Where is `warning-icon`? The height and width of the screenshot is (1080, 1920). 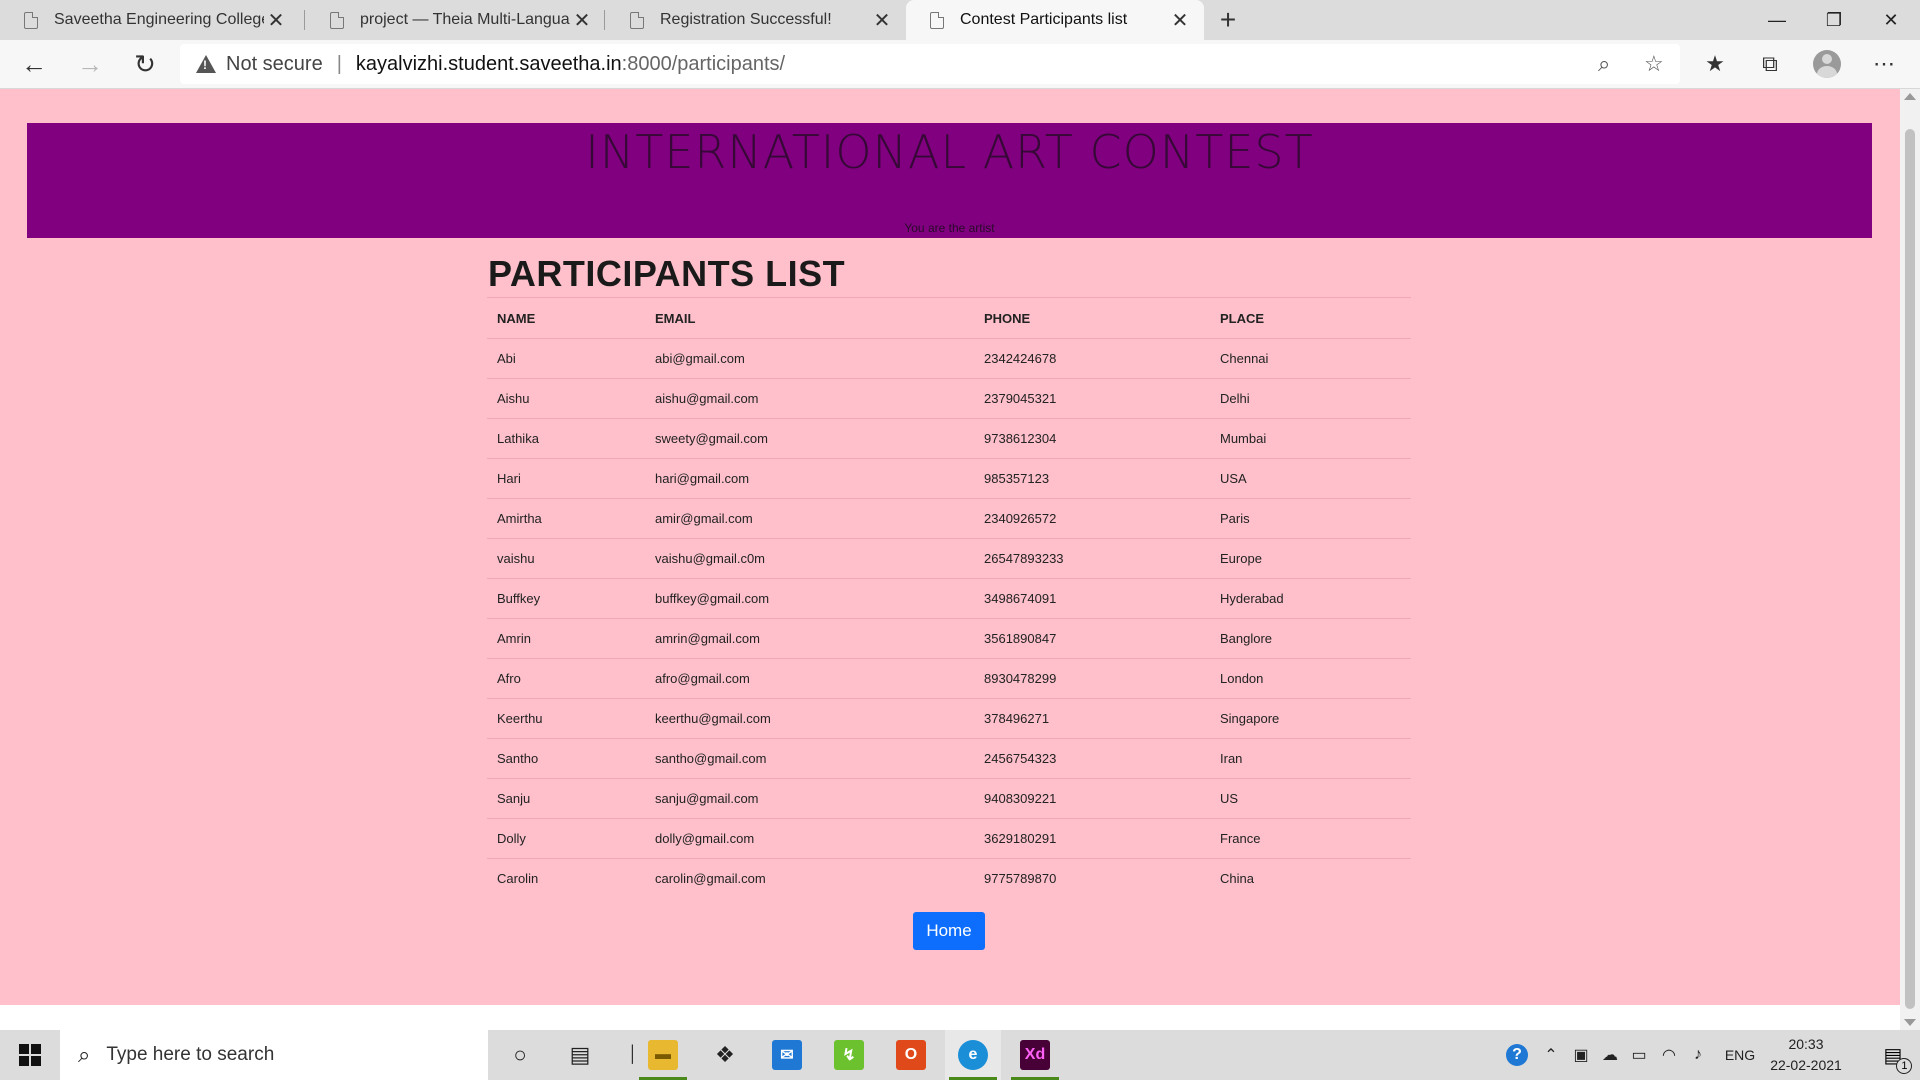
warning-icon is located at coordinates (206, 64).